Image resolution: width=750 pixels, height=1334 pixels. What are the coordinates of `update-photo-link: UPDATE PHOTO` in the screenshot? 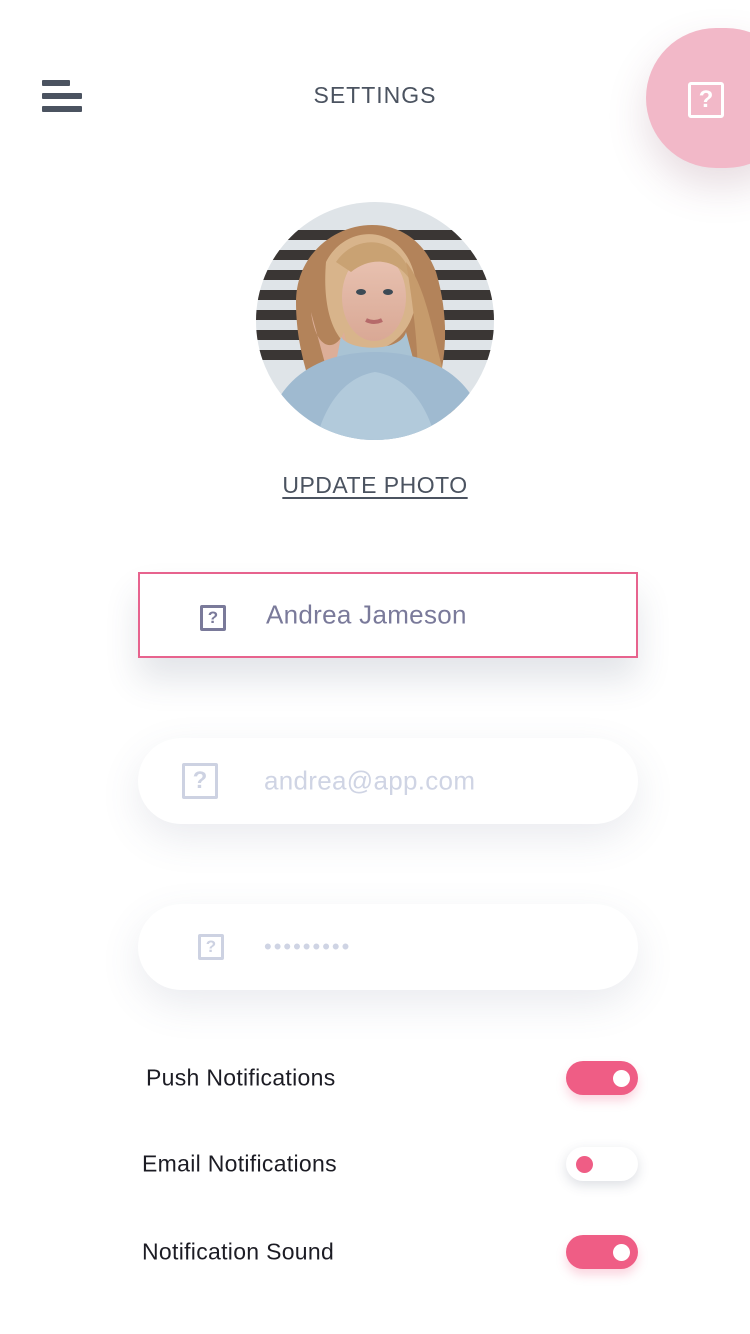 It's located at (375, 485).